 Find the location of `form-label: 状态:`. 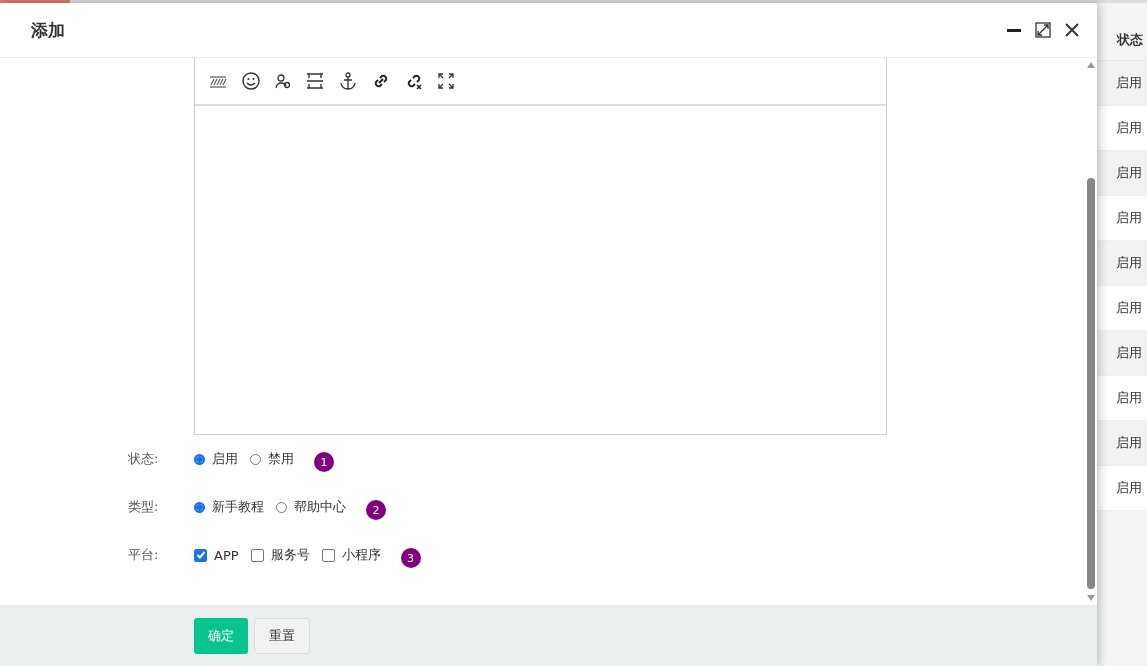

form-label: 状态: is located at coordinates (144, 459).